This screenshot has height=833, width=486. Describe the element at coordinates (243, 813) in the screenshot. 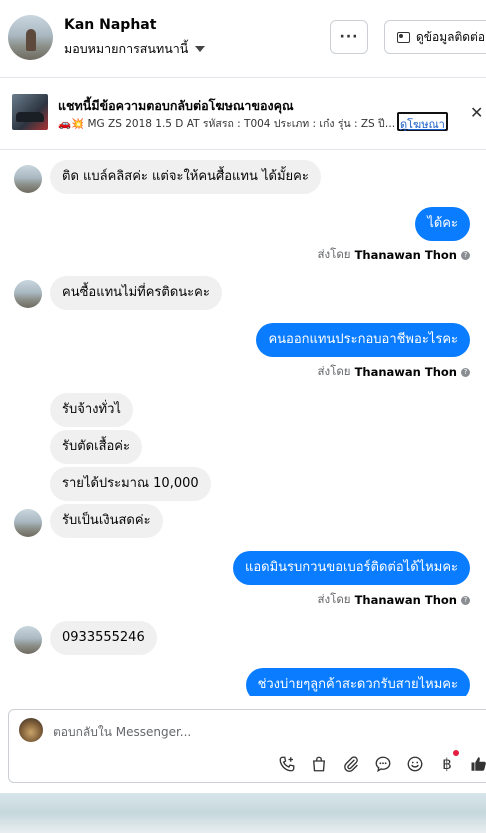

I see `background-strip` at that location.